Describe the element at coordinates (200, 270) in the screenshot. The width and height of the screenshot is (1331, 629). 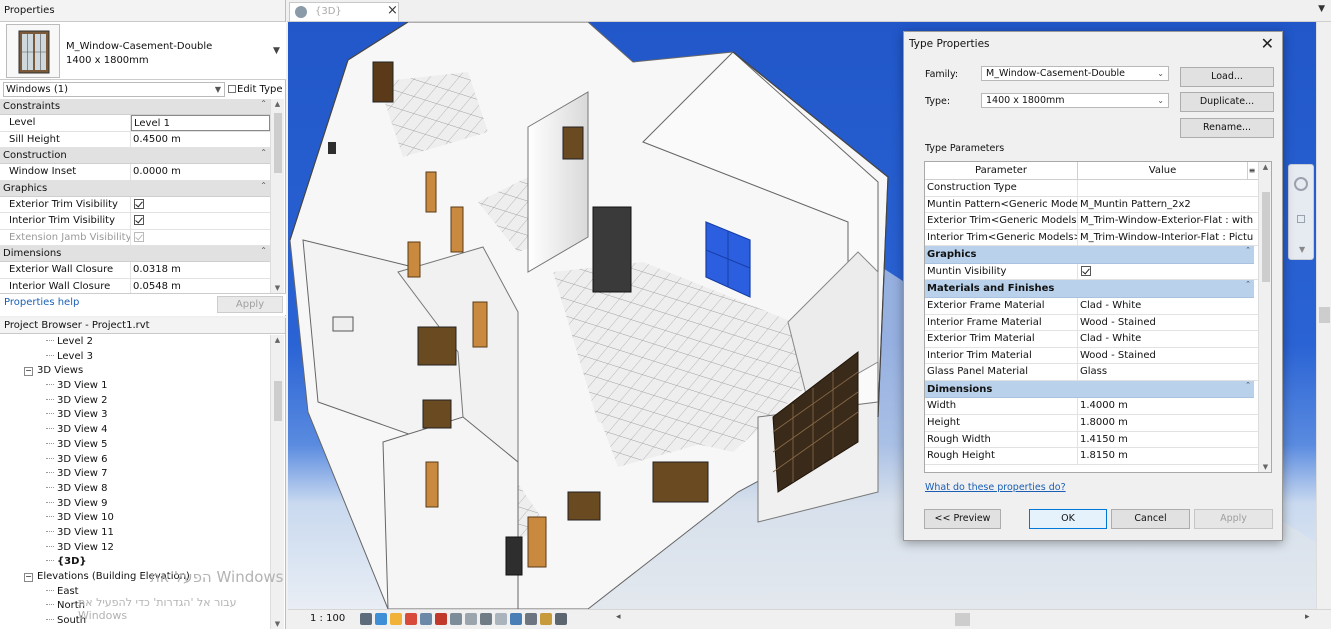
I see `exterior-wall-closure-field: 0.0318 m` at that location.